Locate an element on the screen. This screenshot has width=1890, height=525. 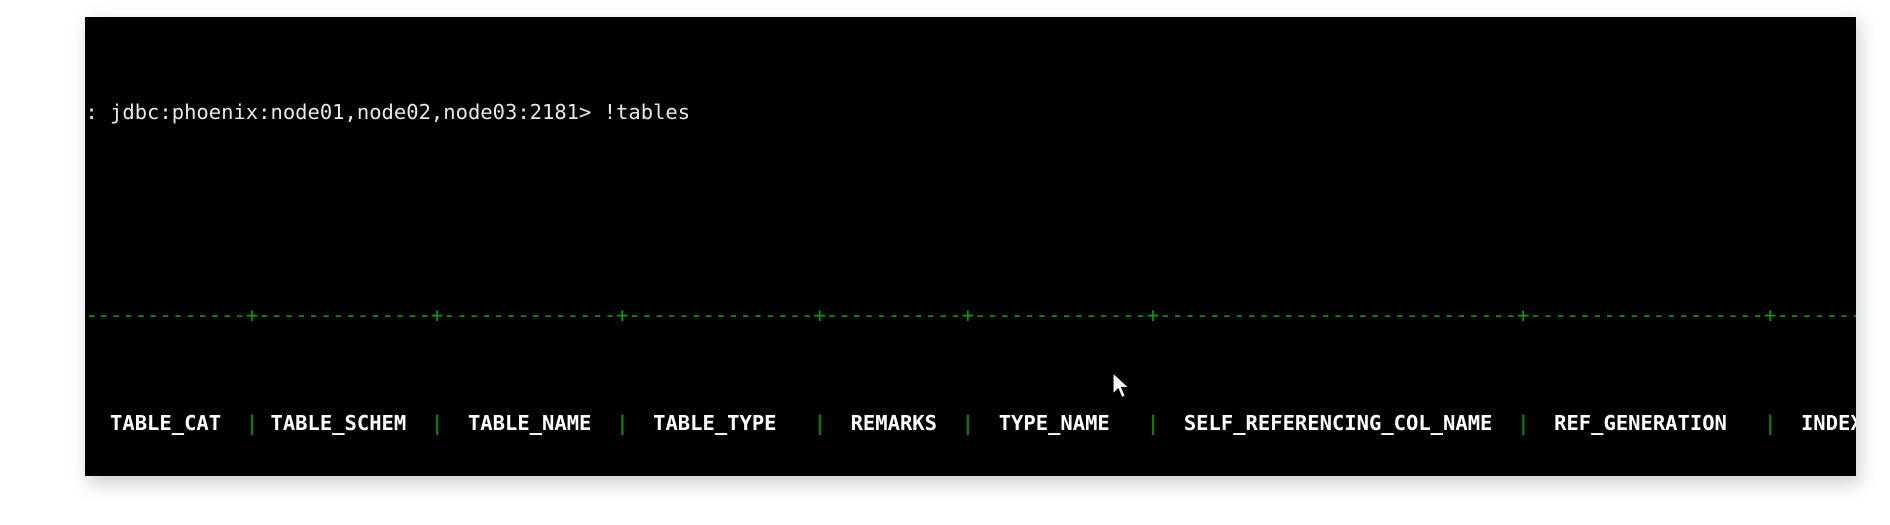
column-header-table_name: TABLE_NAME is located at coordinates (530, 423).